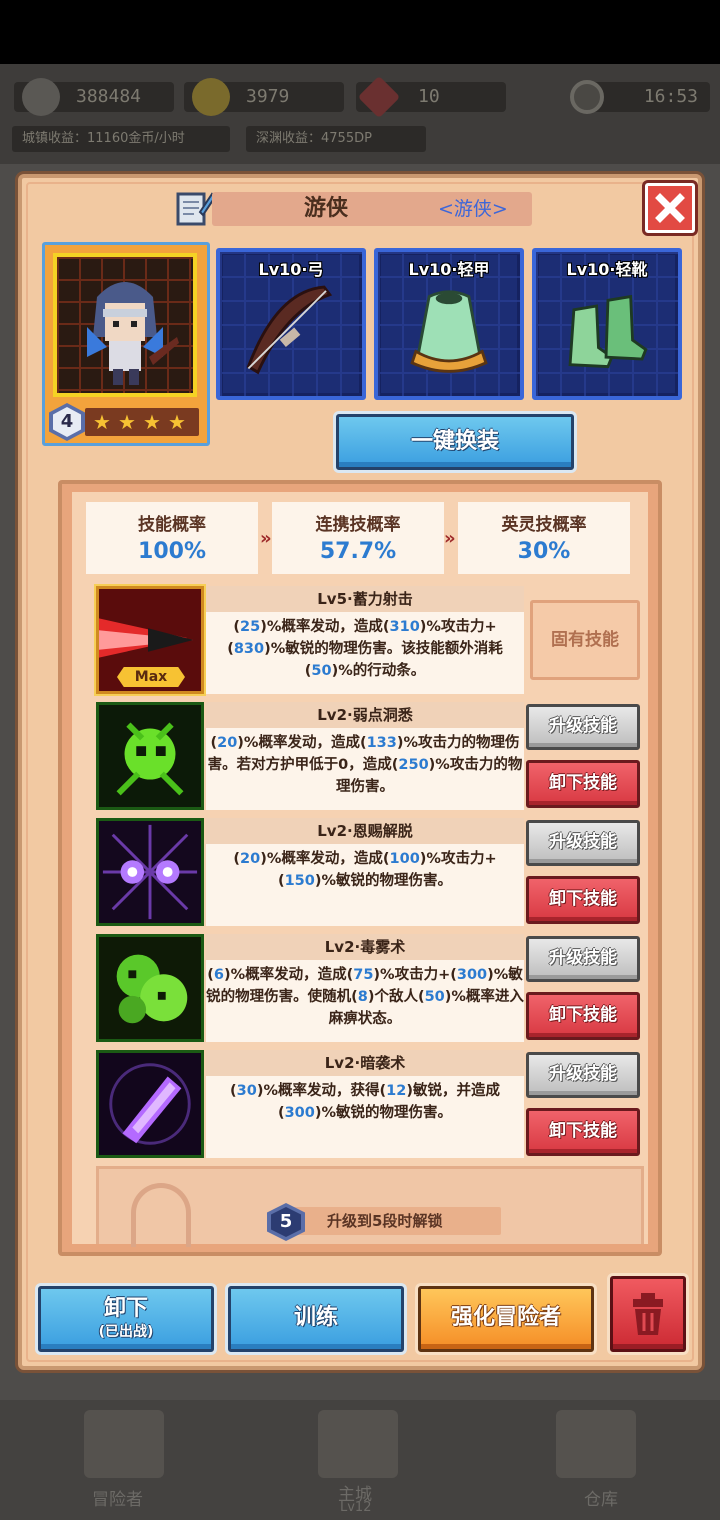 Image resolution: width=720 pixels, height=1520 pixels. I want to click on class-tag: <游侠>, so click(473, 209).